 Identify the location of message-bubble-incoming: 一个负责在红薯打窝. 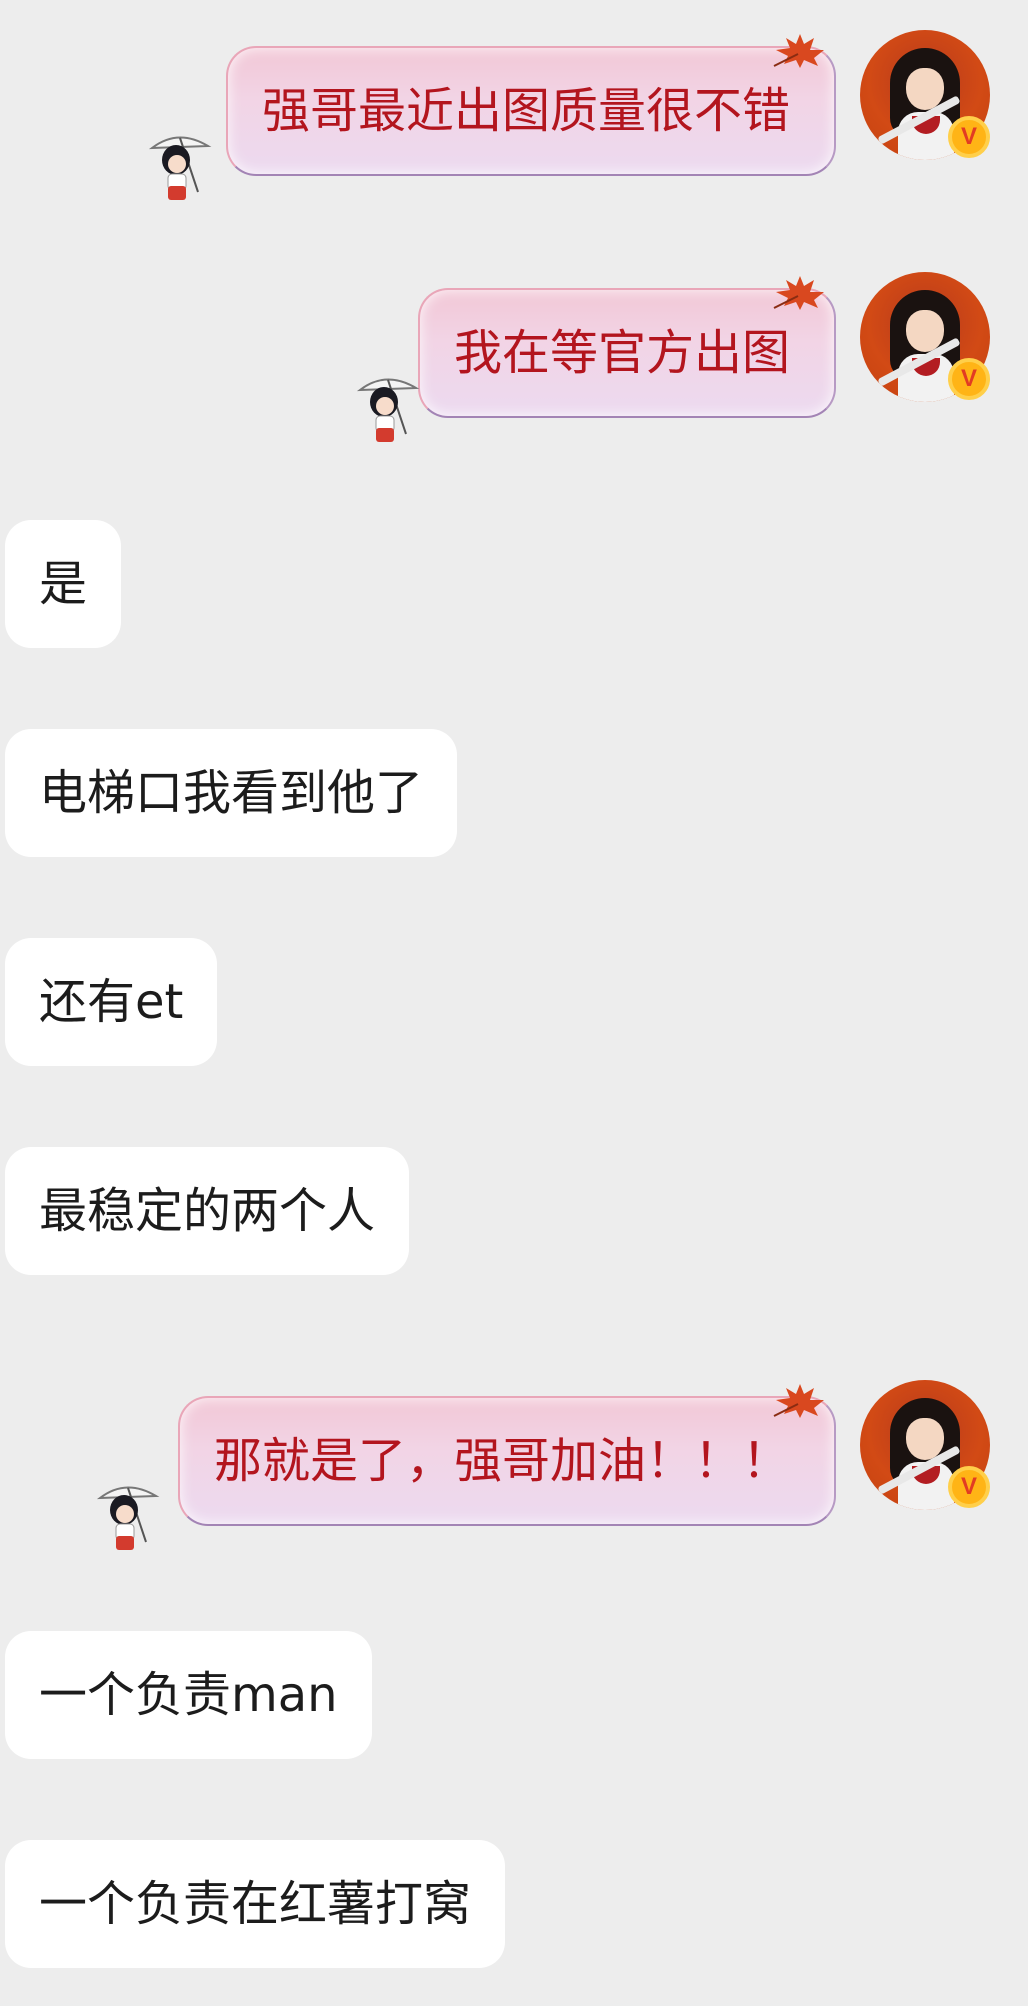
(255, 1904).